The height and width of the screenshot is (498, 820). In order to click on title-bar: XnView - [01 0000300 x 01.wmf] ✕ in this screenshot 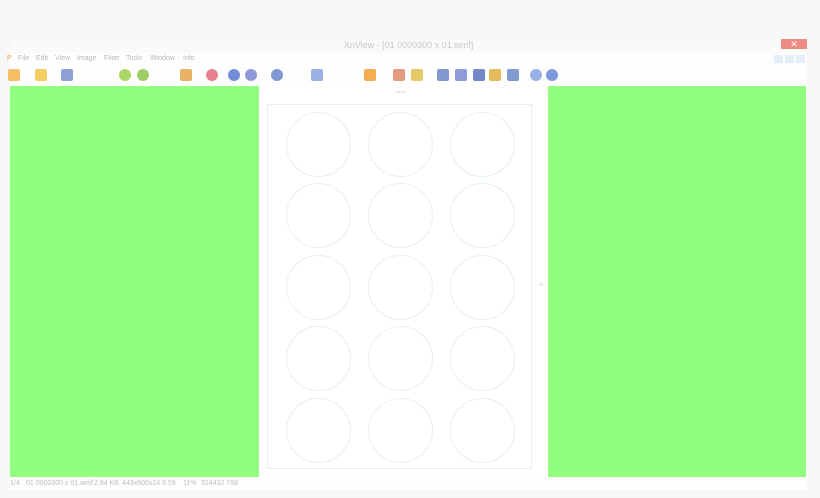, I will do `click(408, 46)`.